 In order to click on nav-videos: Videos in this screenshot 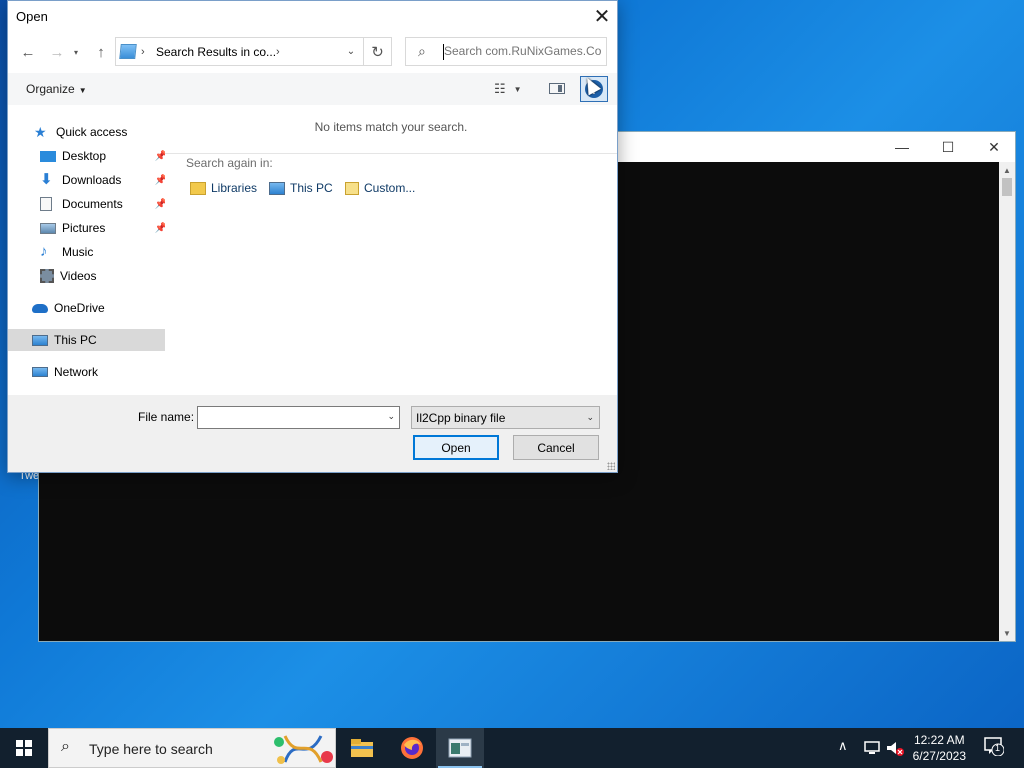, I will do `click(68, 276)`.